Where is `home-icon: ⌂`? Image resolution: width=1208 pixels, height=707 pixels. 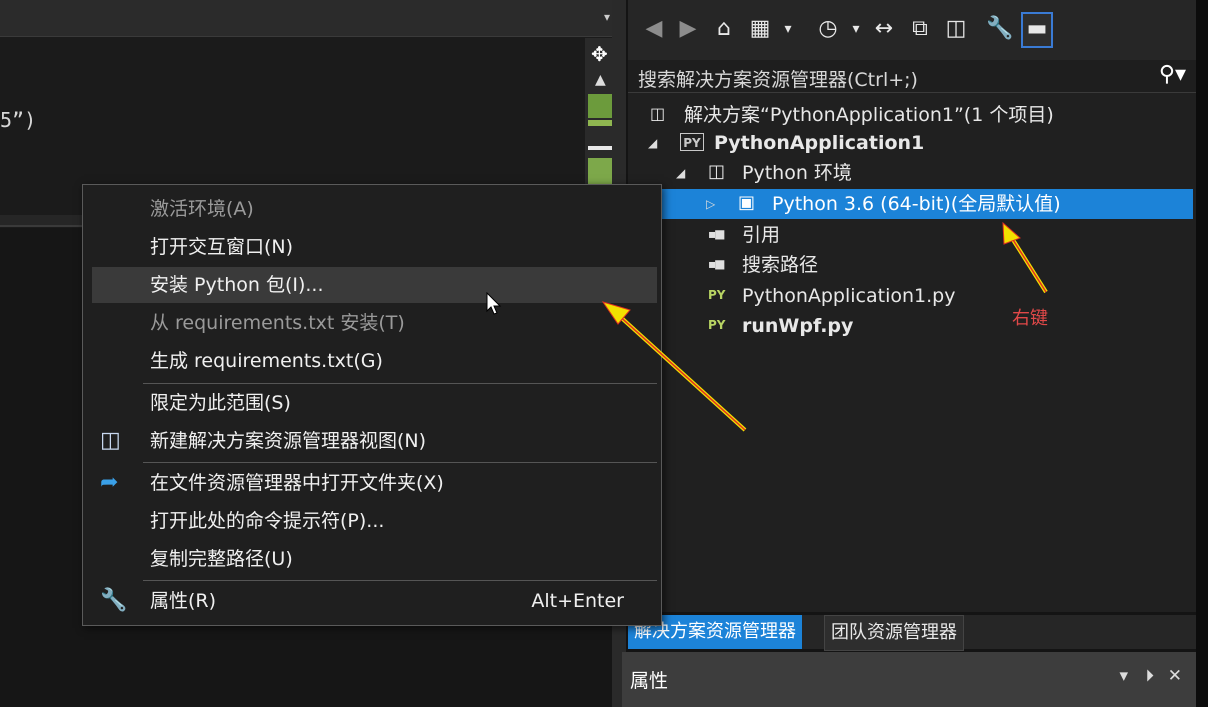
home-icon: ⌂ is located at coordinates (724, 29).